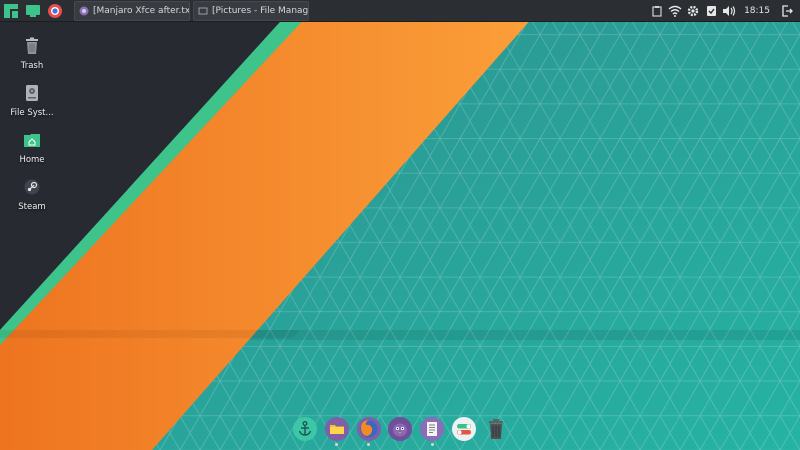 This screenshot has width=800, height=450. I want to click on dock-item-trash, so click(496, 431).